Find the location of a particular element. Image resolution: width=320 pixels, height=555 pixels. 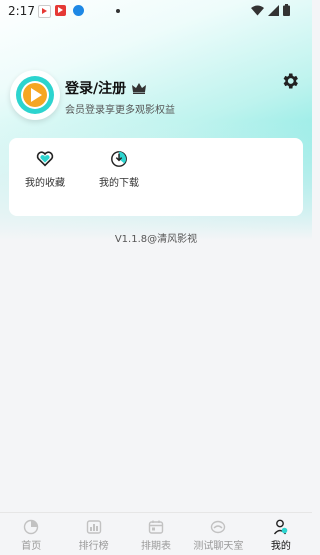

bottom-tab-bar: 首页 排行榜 排期表 测试聊天室 我的 is located at coordinates (156, 533).